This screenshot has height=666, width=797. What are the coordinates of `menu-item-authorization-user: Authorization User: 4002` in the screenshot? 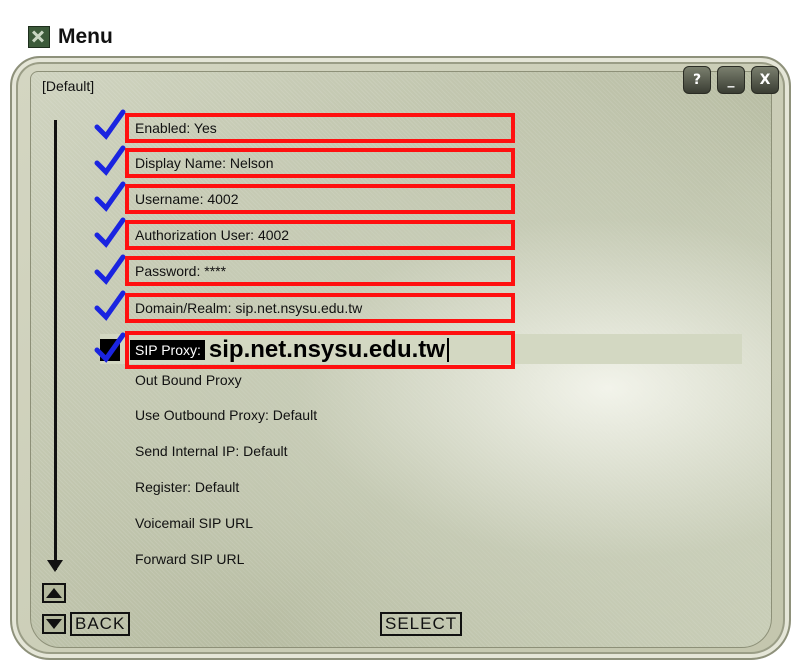 It's located at (209, 235).